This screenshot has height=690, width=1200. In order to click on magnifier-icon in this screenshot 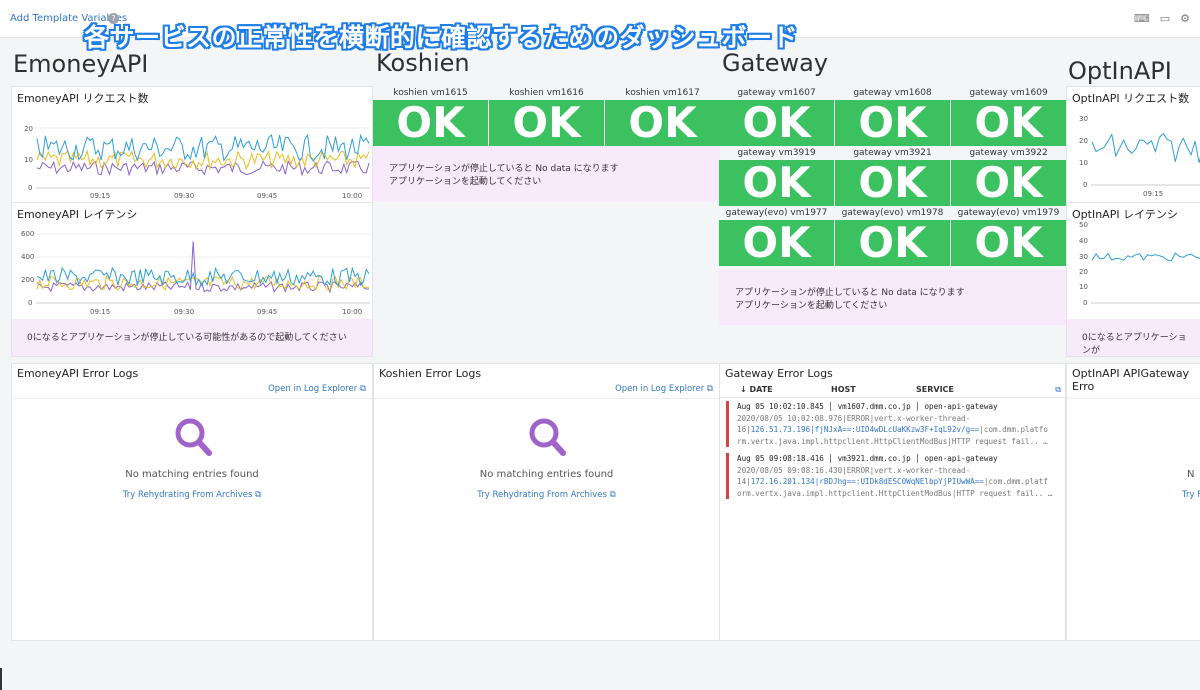, I will do `click(547, 437)`.